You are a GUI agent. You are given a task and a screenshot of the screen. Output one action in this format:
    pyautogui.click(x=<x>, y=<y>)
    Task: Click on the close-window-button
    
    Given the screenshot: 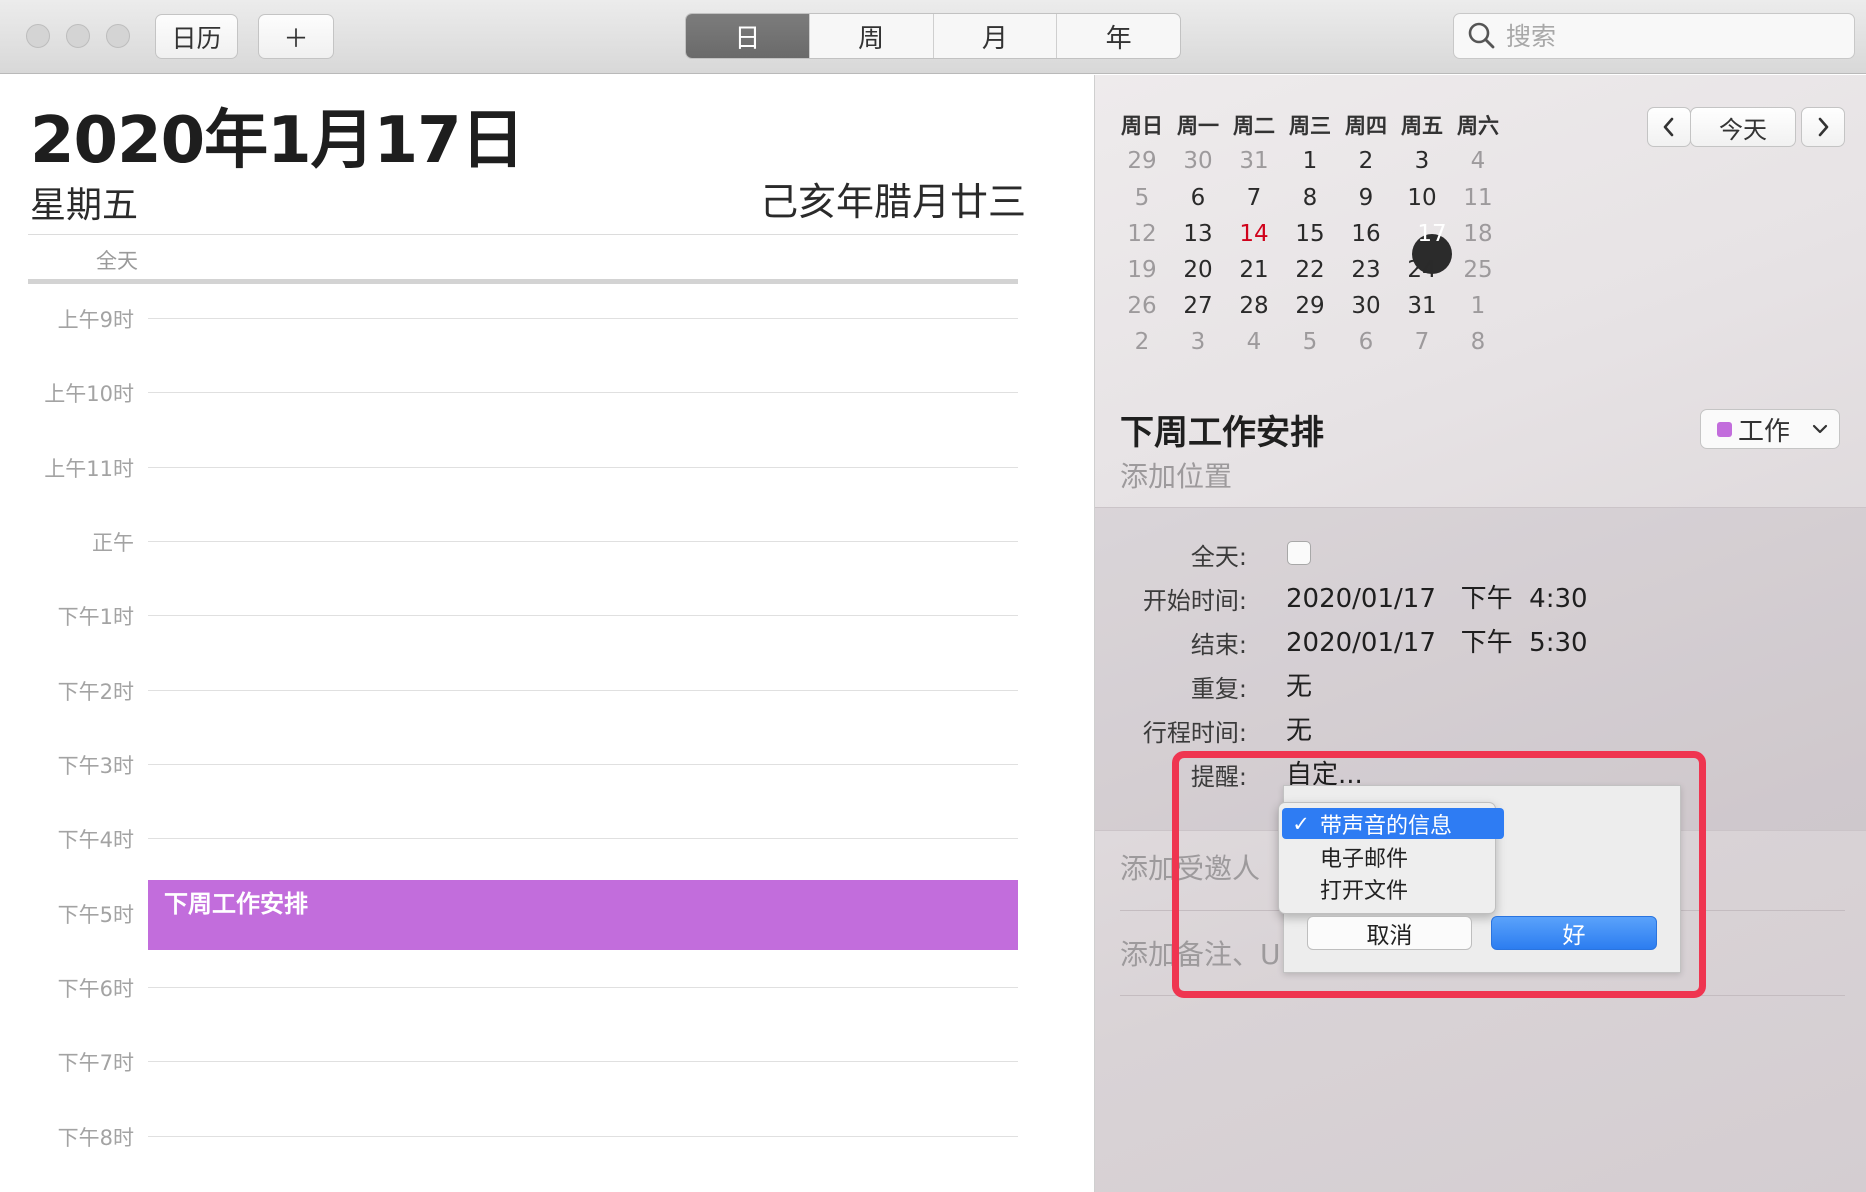 What is the action you would take?
    pyautogui.click(x=38, y=36)
    